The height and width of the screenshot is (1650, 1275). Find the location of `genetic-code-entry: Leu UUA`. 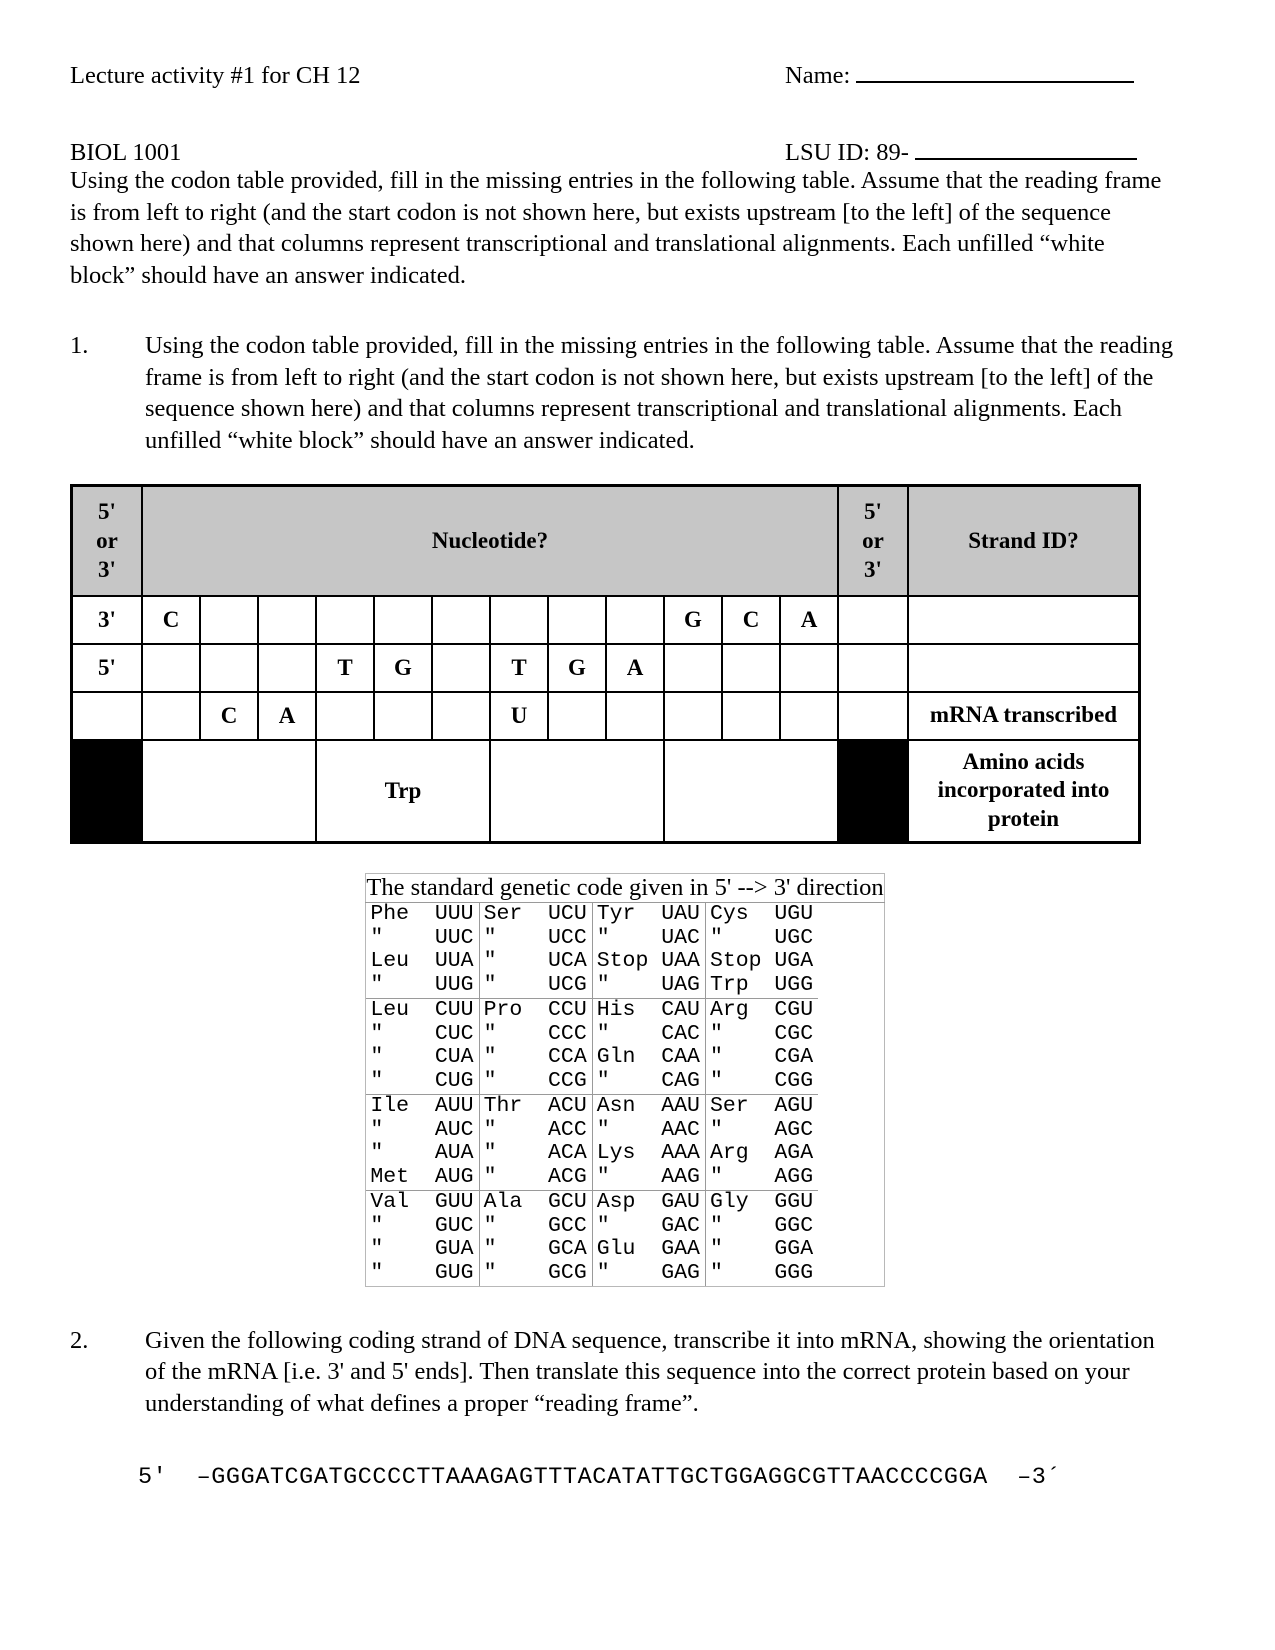

genetic-code-entry: Leu UUA is located at coordinates (422, 961).